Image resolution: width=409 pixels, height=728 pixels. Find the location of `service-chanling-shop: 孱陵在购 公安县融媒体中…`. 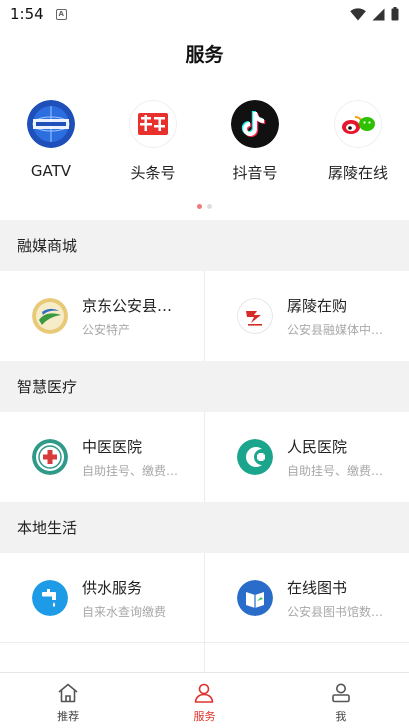

service-chanling-shop: 孱陵在购 公安县融媒体中… is located at coordinates (307, 316).